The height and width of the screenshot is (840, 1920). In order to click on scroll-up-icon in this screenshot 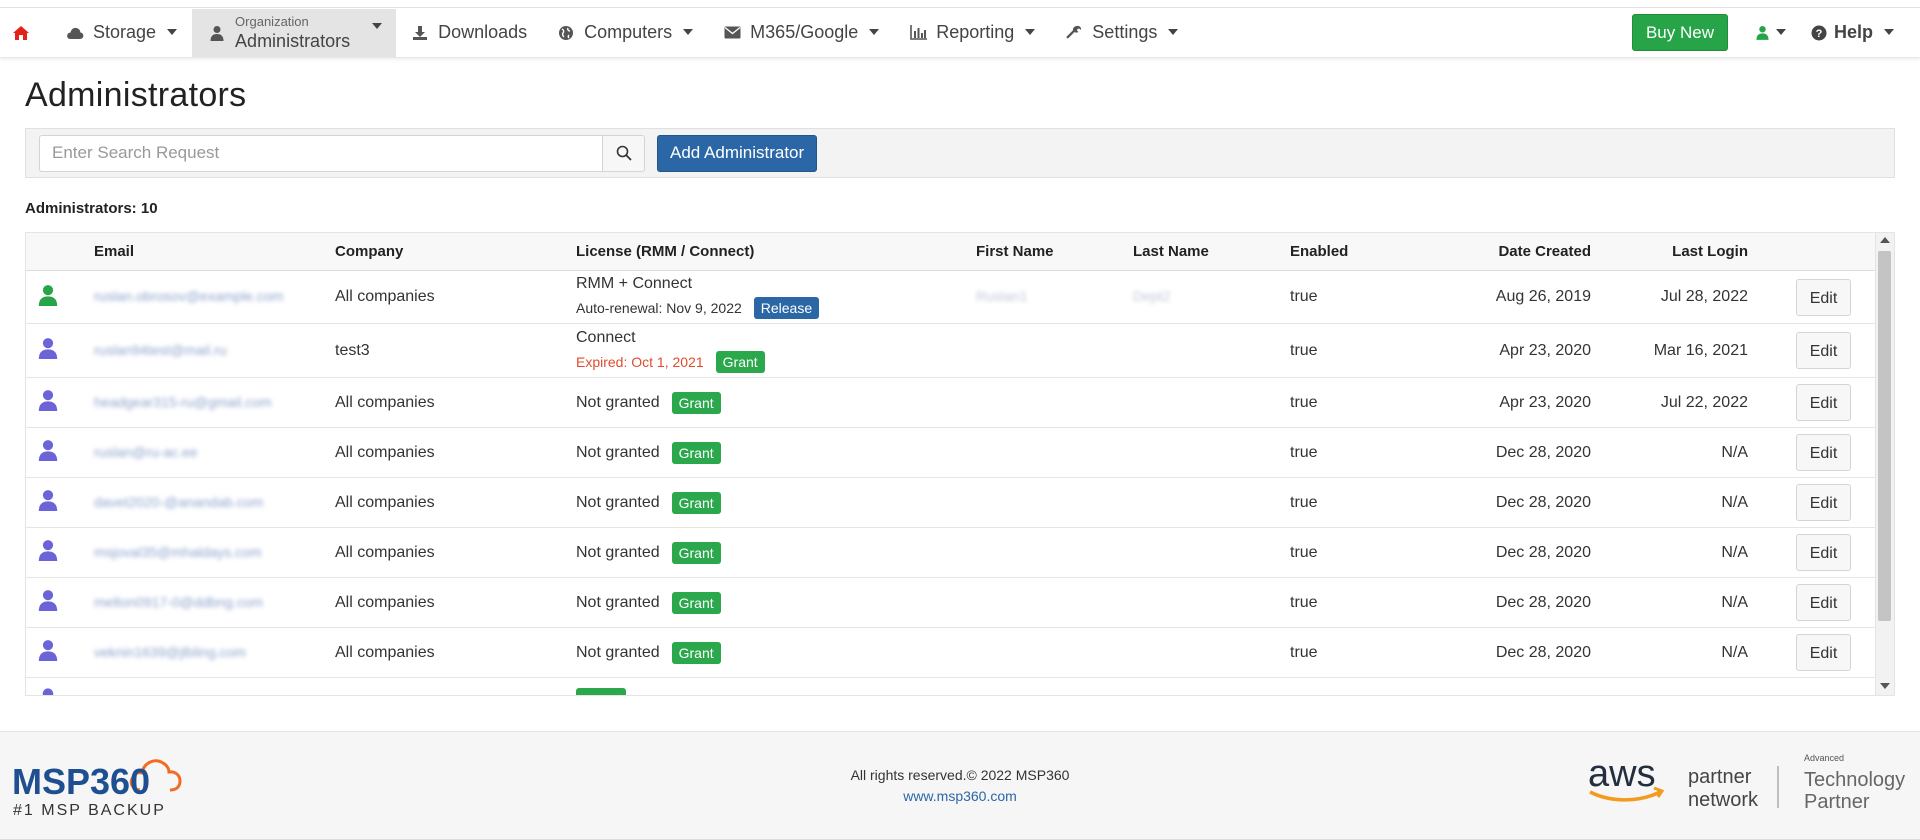, I will do `click(1885, 240)`.